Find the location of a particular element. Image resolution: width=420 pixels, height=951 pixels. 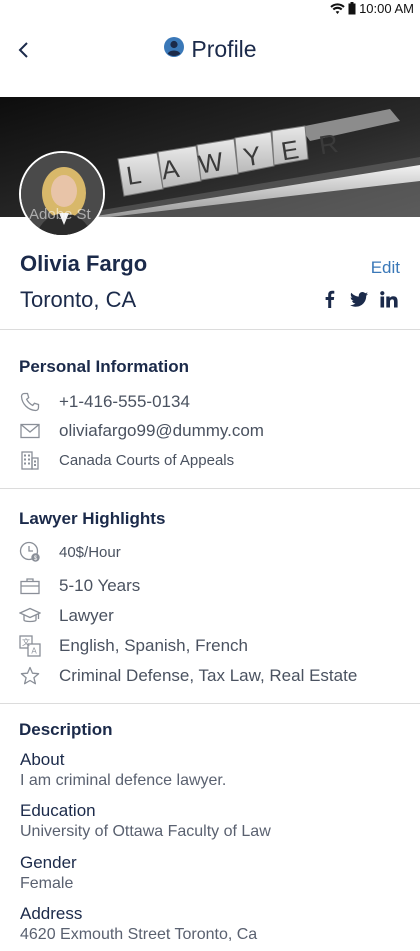

edit-button: Edit is located at coordinates (385, 268).